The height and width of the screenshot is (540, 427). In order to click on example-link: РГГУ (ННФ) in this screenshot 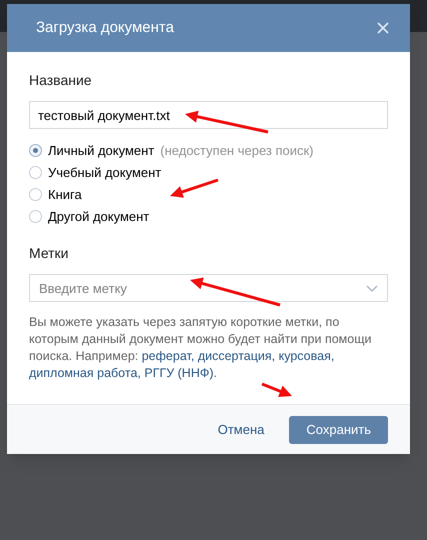, I will do `click(179, 373)`.